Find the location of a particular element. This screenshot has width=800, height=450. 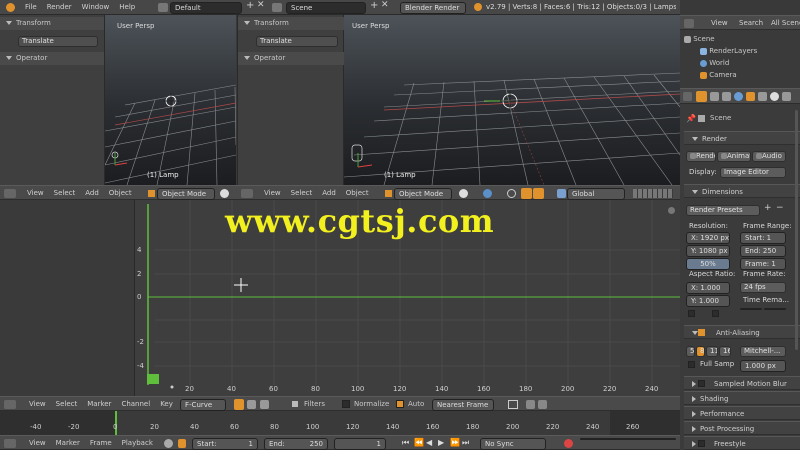

freestyle-checkbox is located at coordinates (701, 443).